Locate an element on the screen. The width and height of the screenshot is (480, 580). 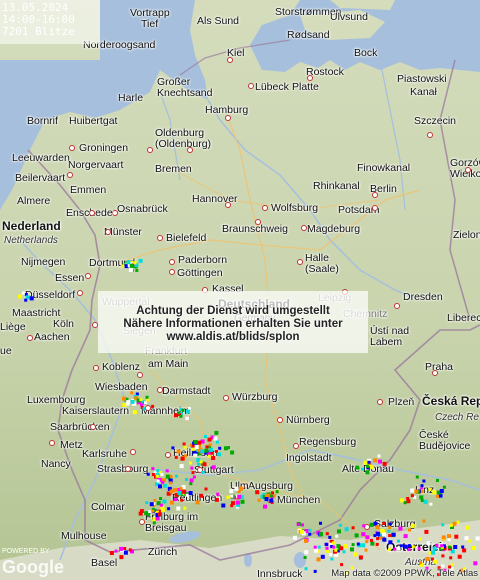
map-copyright: Map data ©2009 PPWK, Tele Atlas is located at coordinates (404, 573).